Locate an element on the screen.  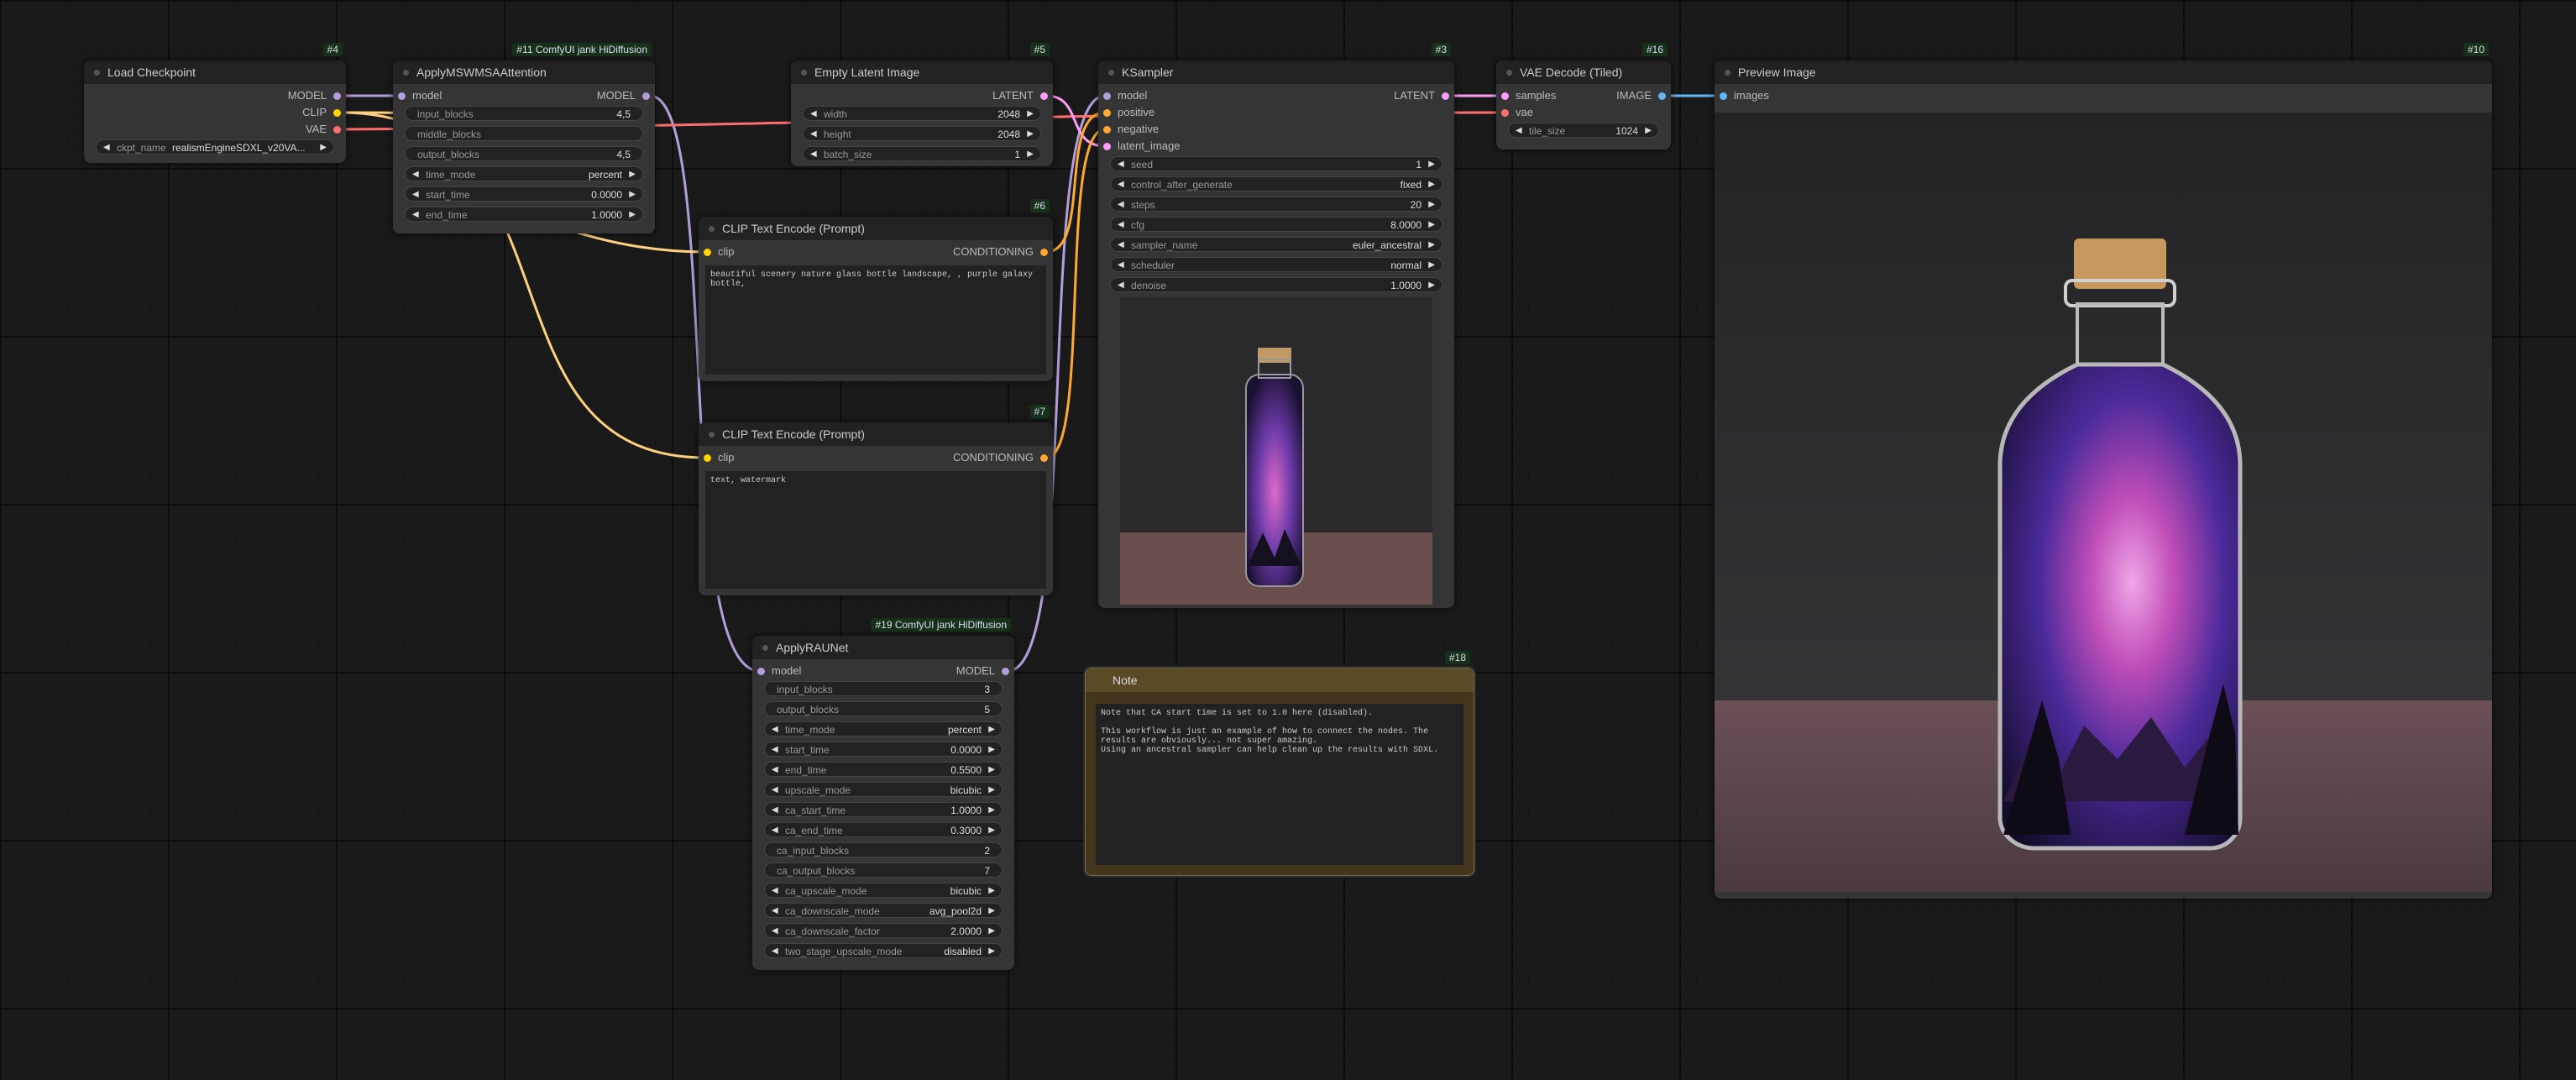
middle-blocks-widget: middle_blocks is located at coordinates (524, 133).